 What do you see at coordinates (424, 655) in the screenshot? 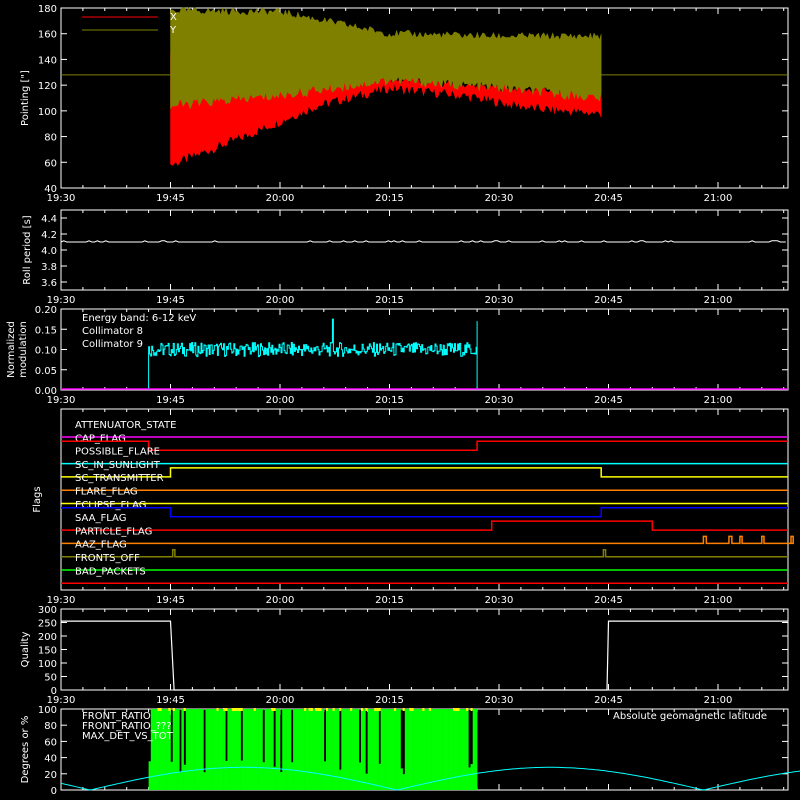
I see `quality-line` at bounding box center [424, 655].